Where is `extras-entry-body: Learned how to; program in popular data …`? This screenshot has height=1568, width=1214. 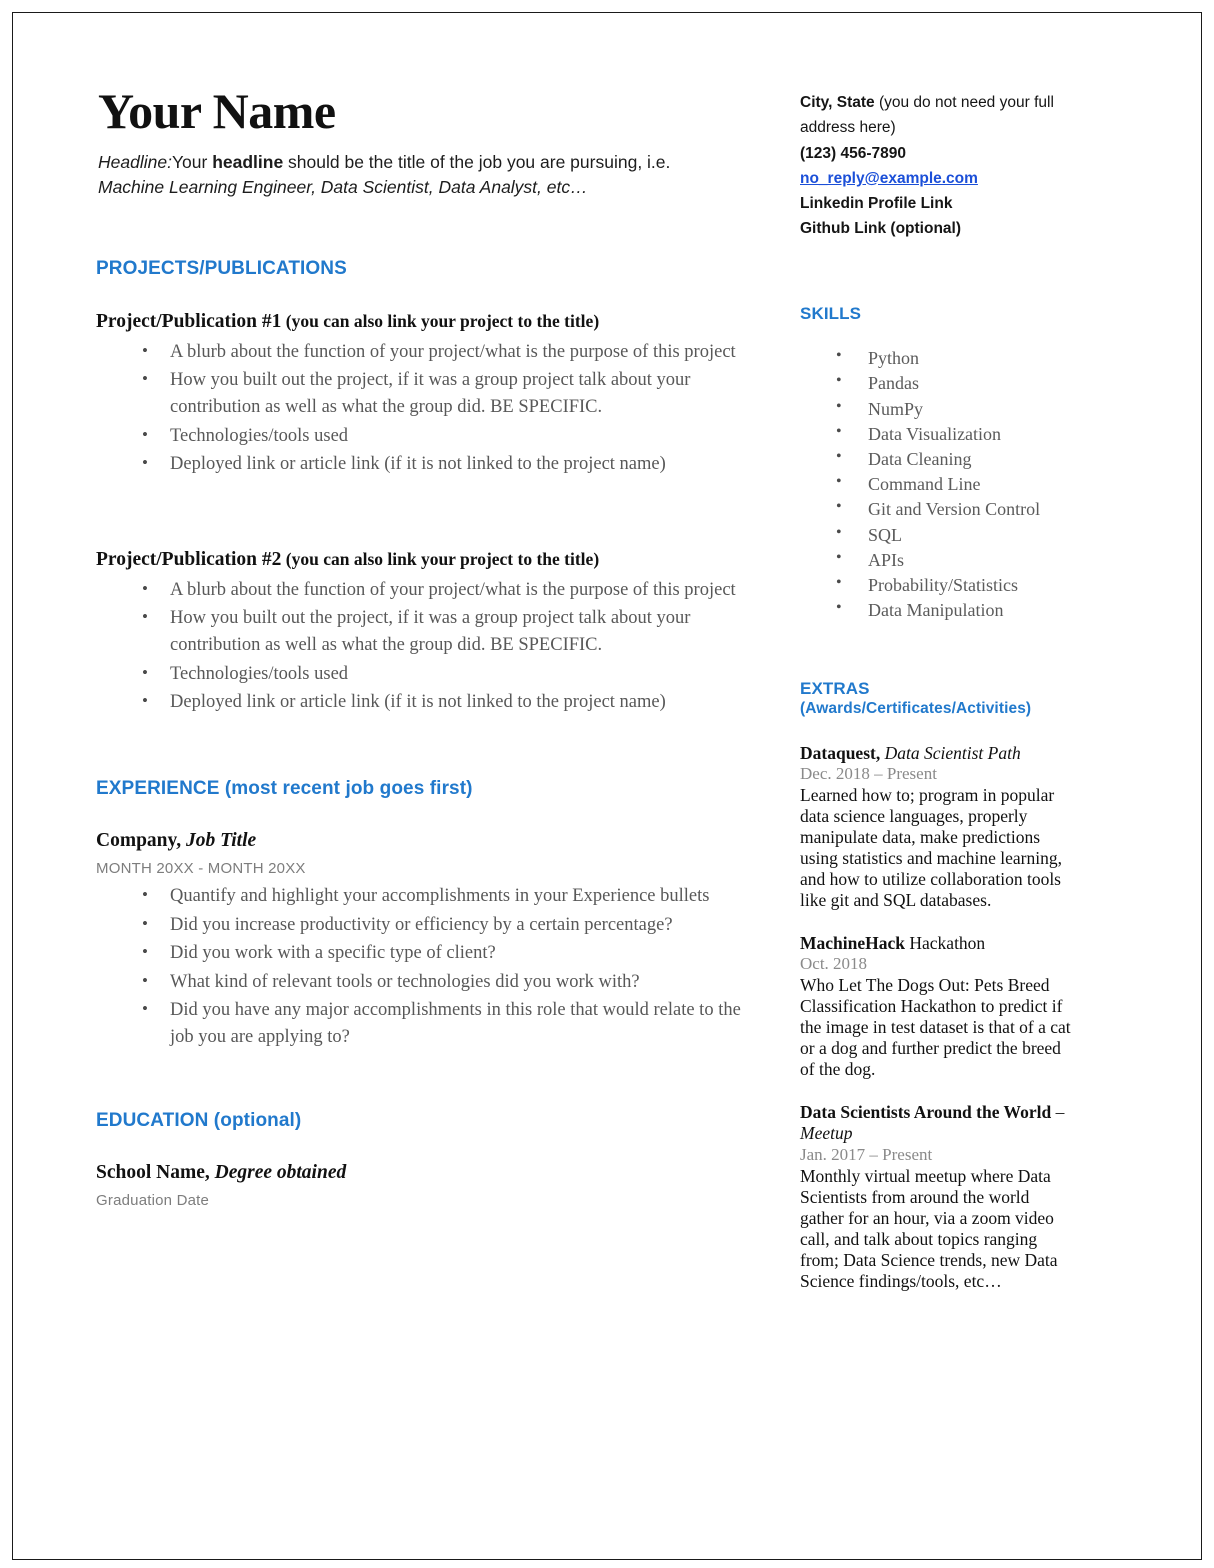
extras-entry-body: Learned how to; program in popular data … is located at coordinates (931, 848).